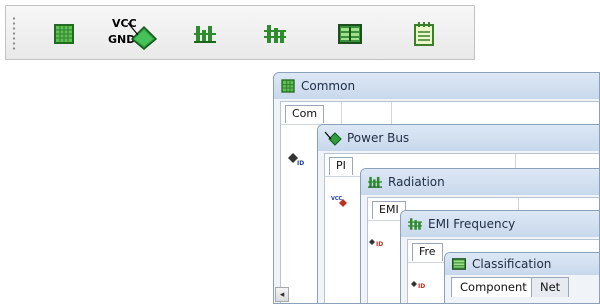  What do you see at coordinates (14, 34) in the screenshot?
I see `toolbar-grip` at bounding box center [14, 34].